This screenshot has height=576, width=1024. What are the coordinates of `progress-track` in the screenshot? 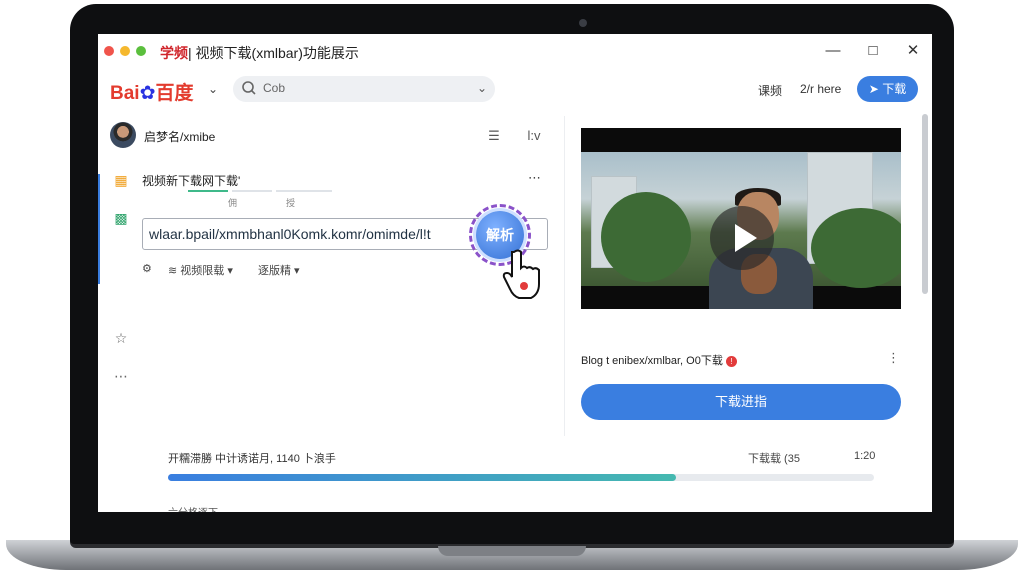 It's located at (521, 477).